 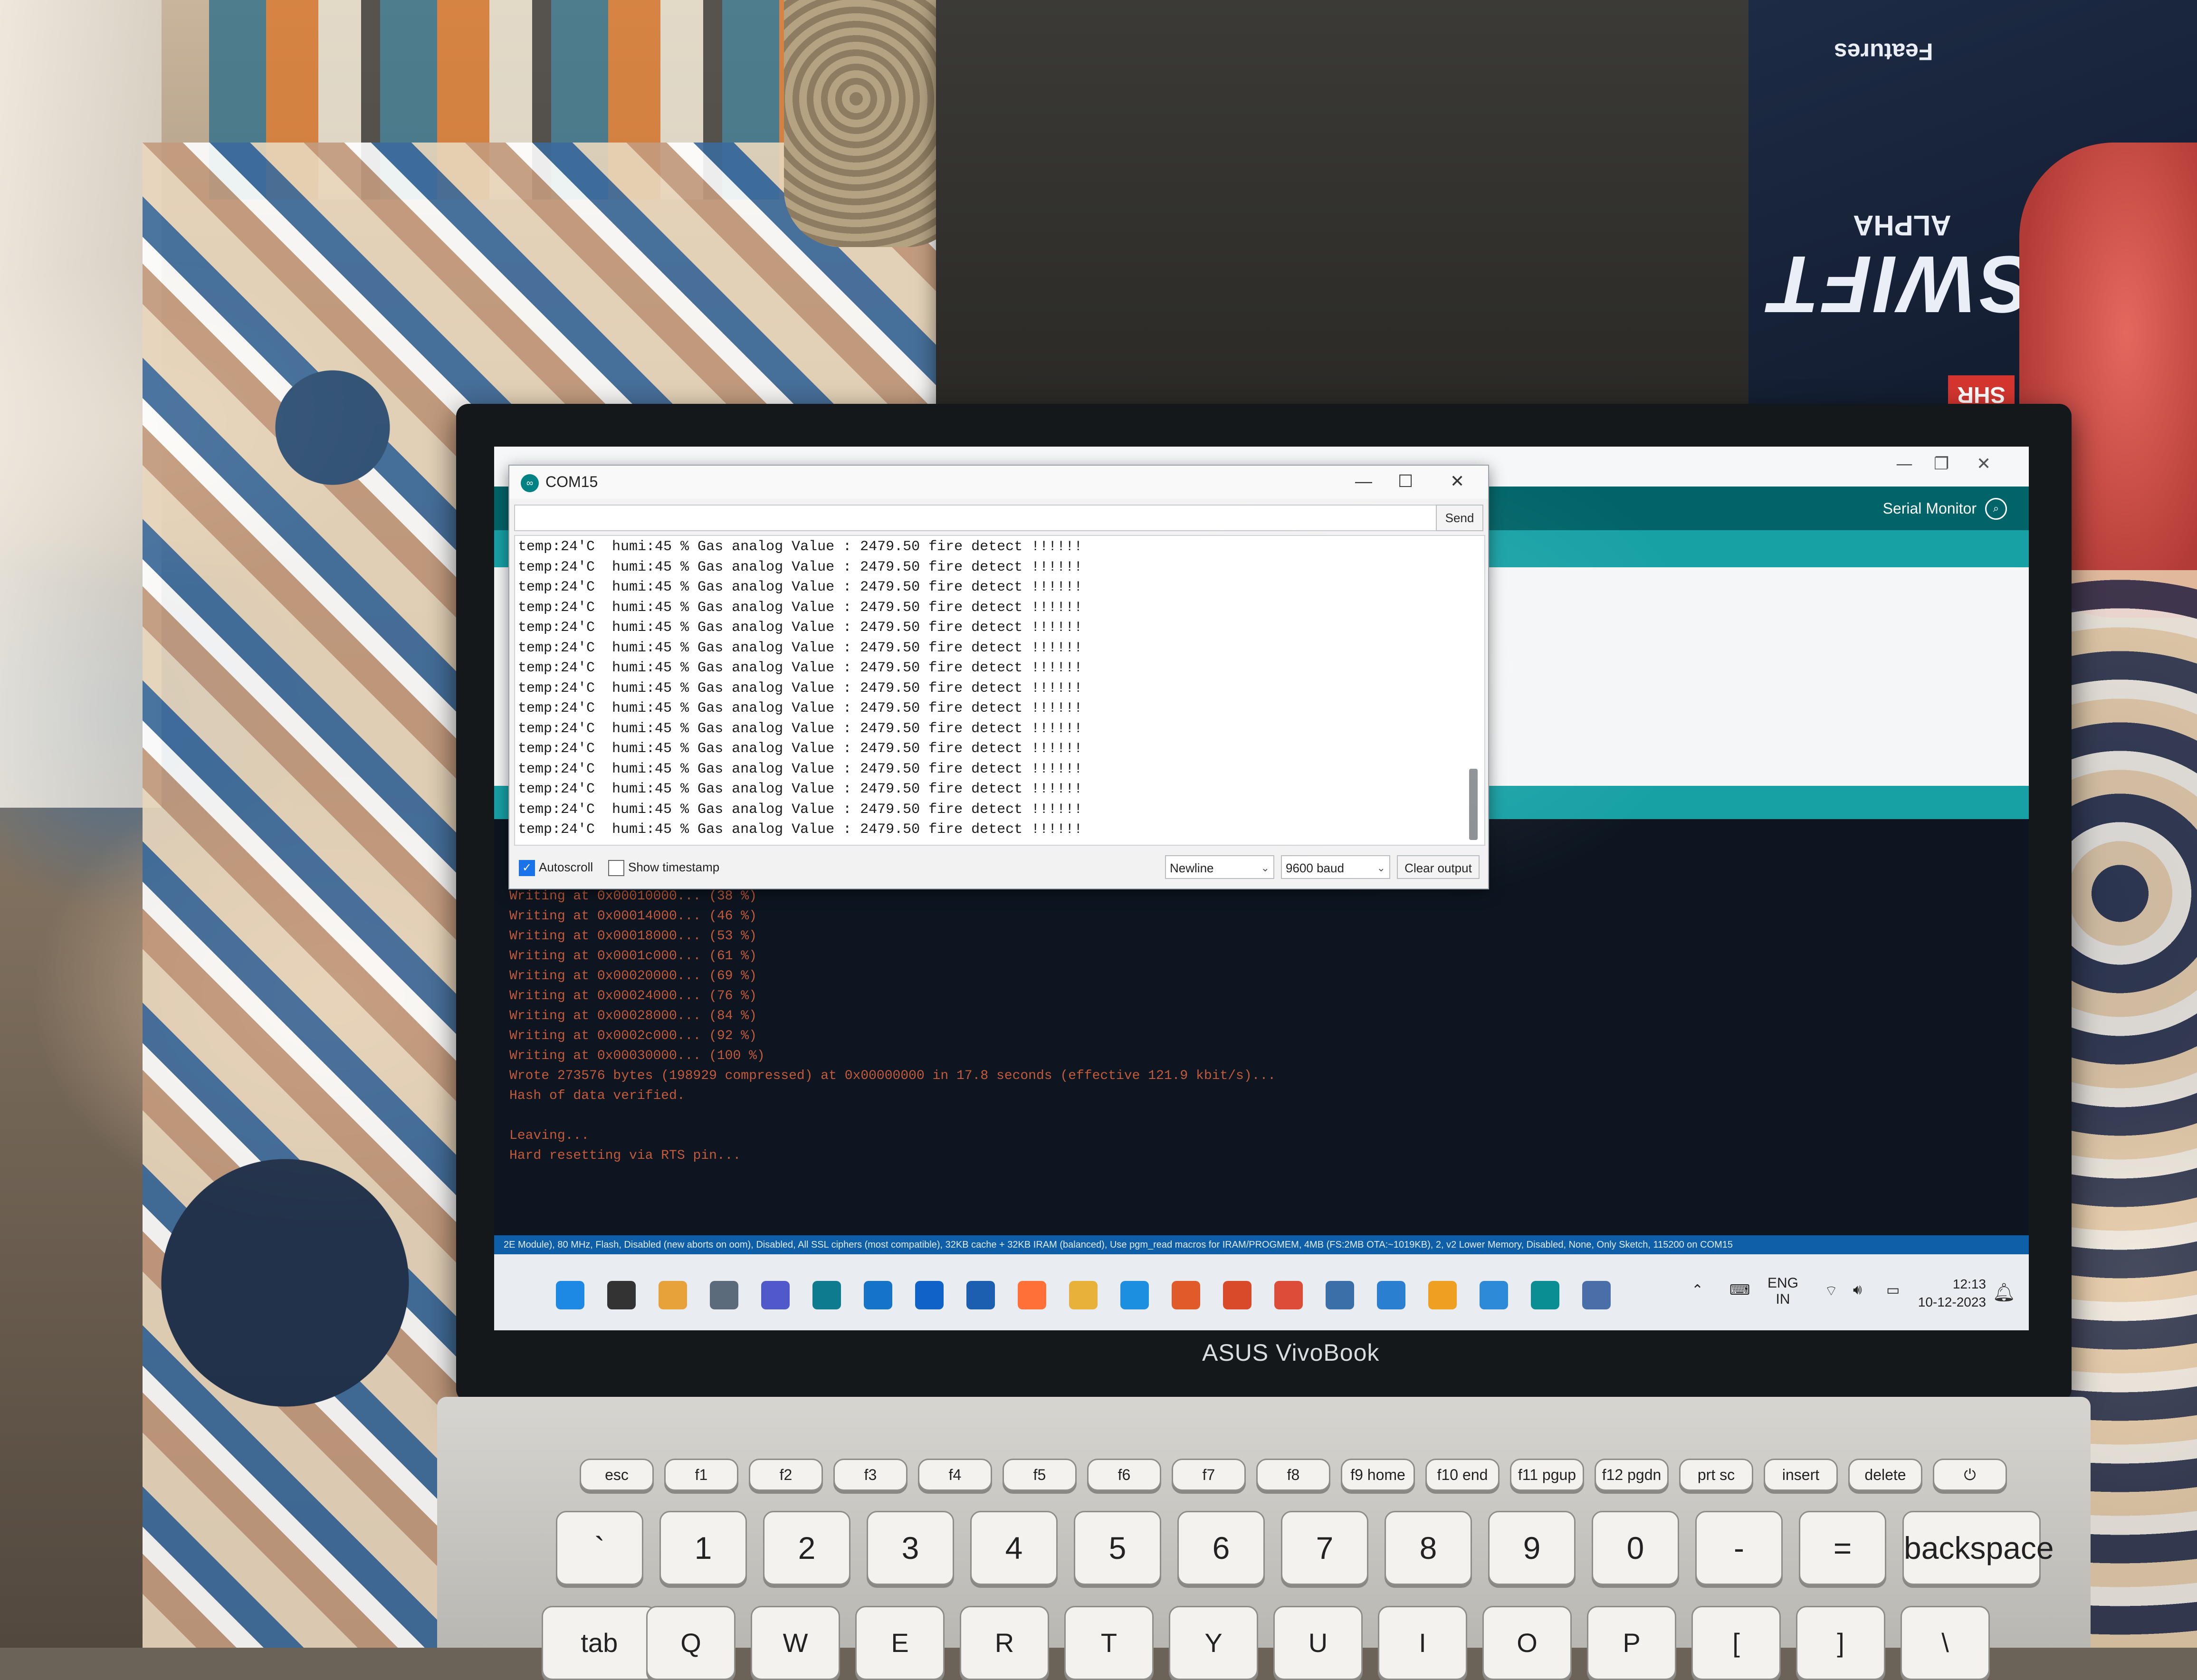 What do you see at coordinates (806, 1548) in the screenshot?
I see `keyboard-key: 2` at bounding box center [806, 1548].